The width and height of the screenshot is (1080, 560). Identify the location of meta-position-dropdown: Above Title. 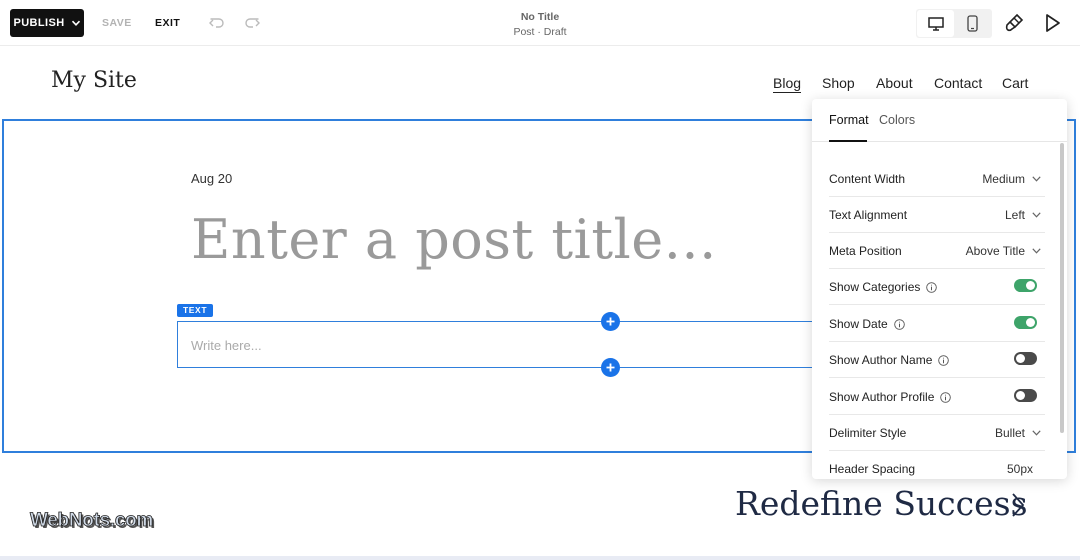
(1003, 251).